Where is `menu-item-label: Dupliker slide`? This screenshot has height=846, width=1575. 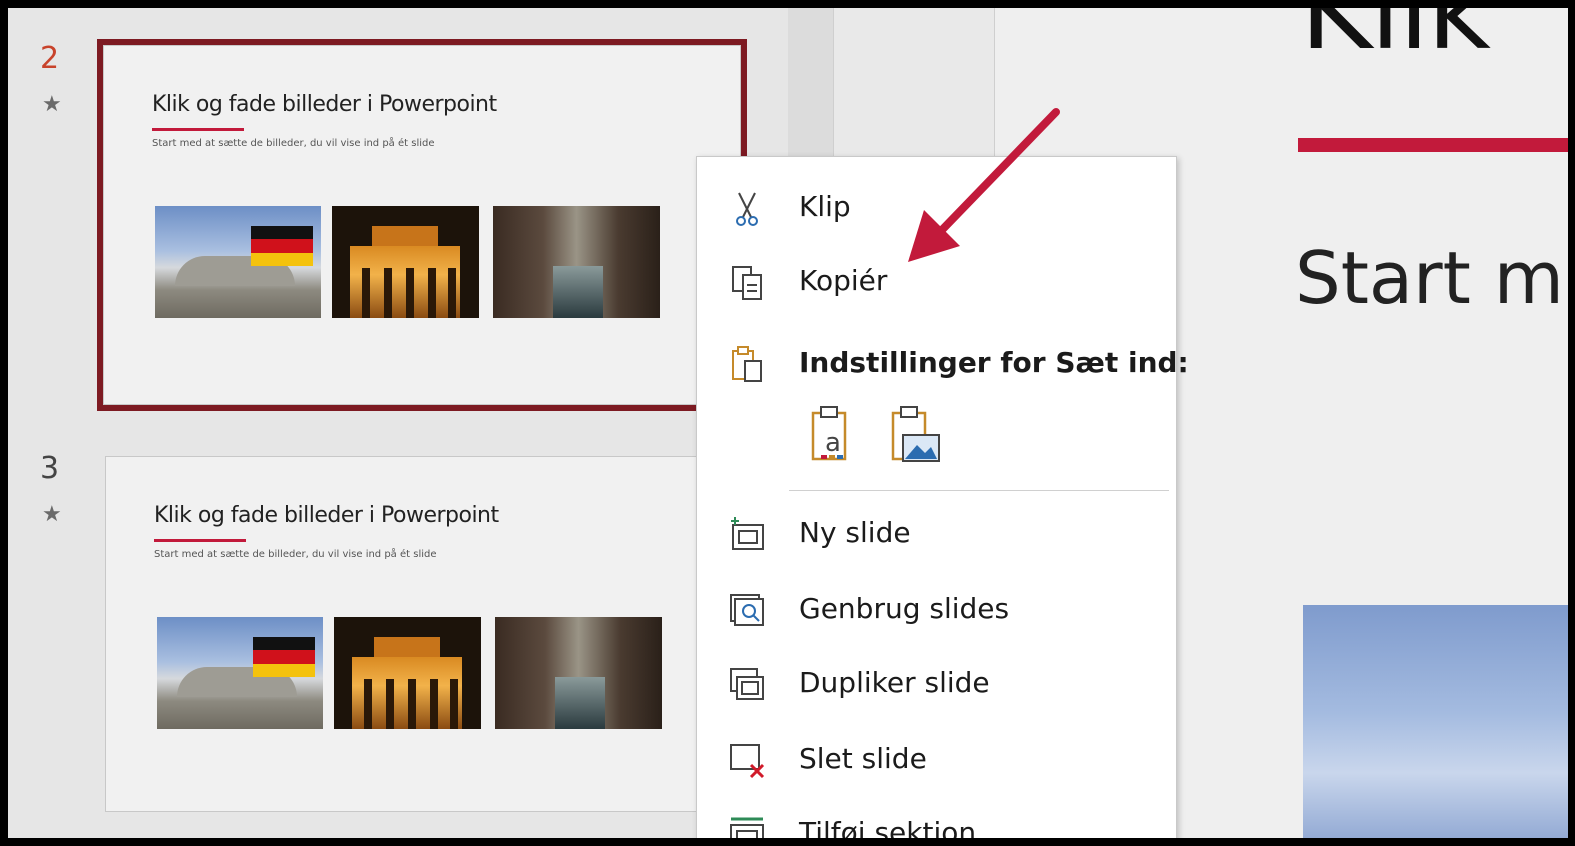
menu-item-label: Dupliker slide is located at coordinates (894, 682).